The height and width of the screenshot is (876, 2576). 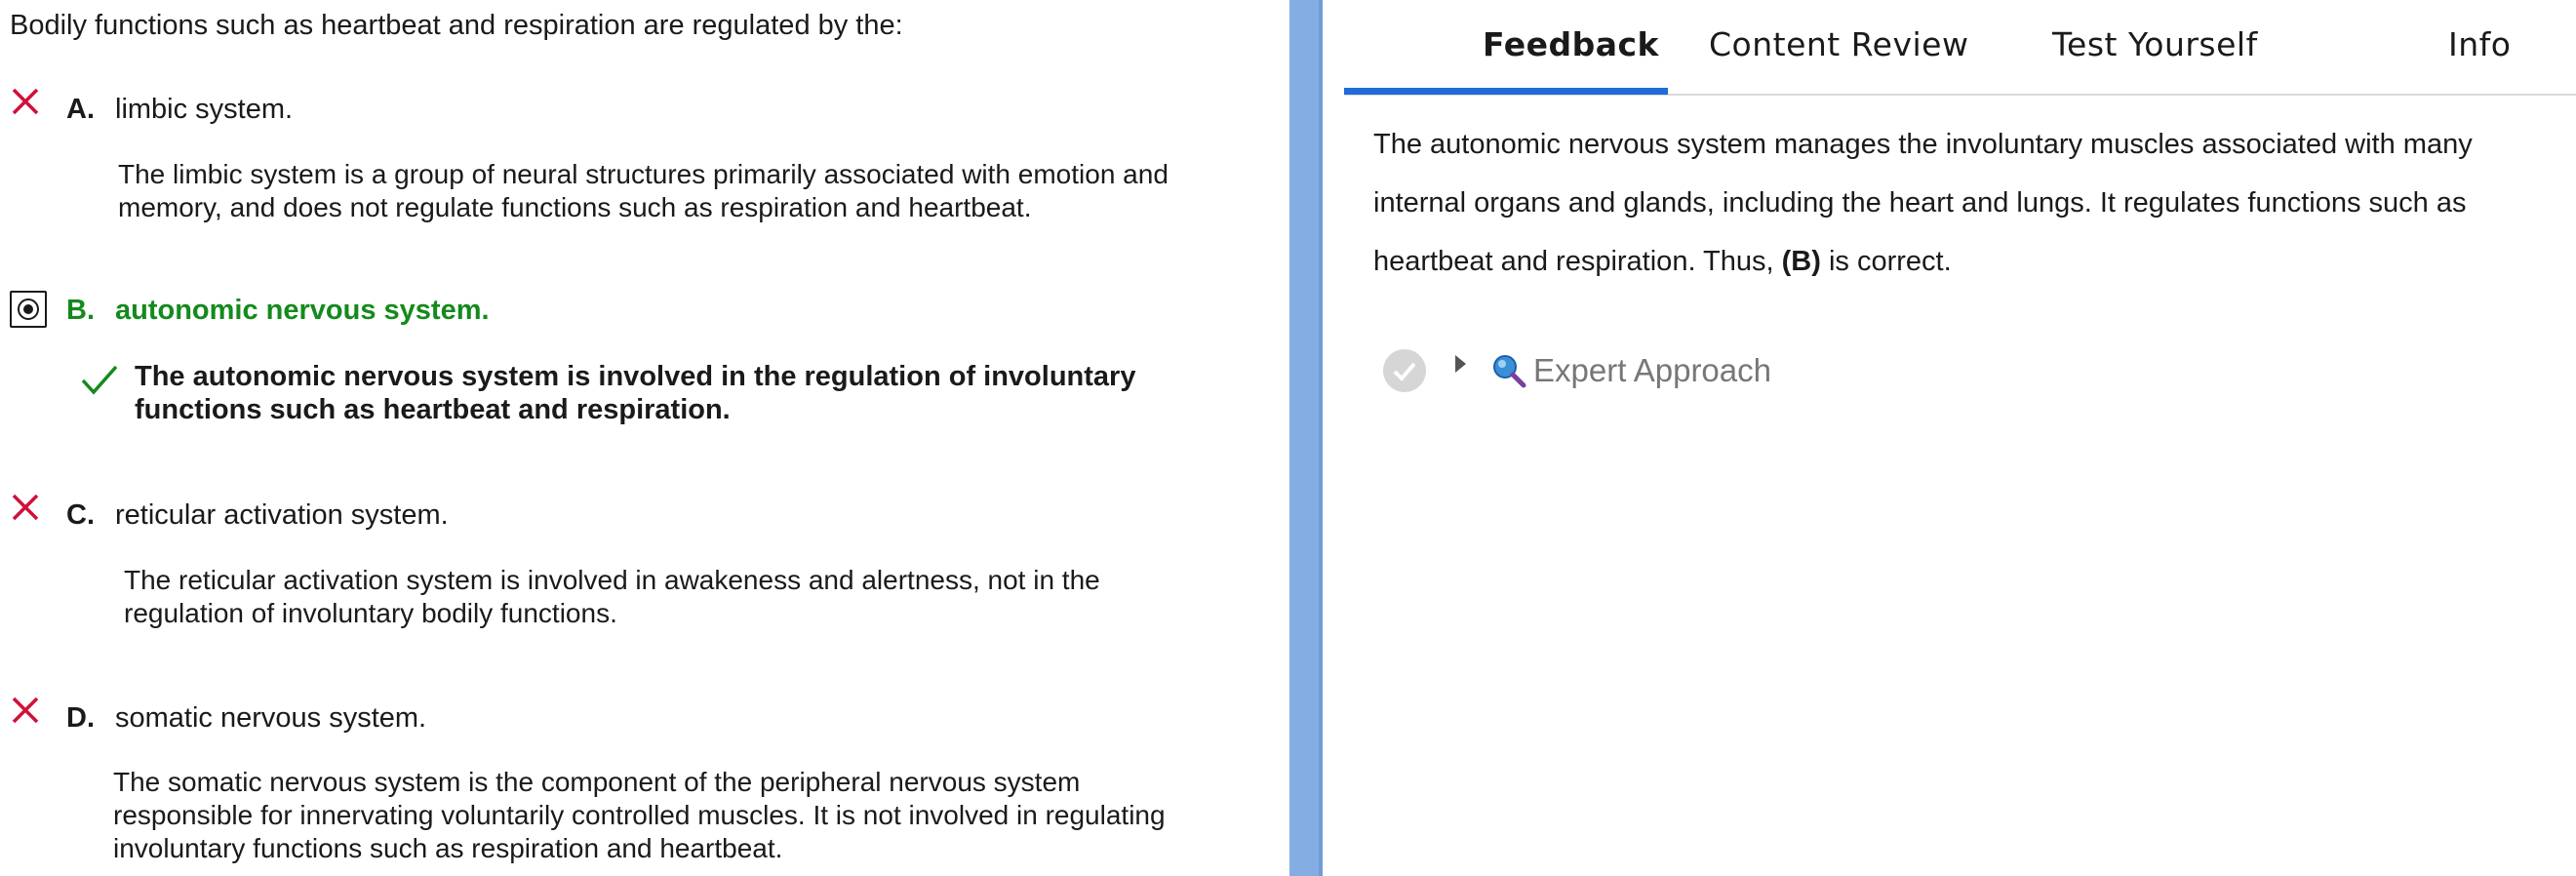 What do you see at coordinates (80, 109) in the screenshot?
I see `choice-letter: A.` at bounding box center [80, 109].